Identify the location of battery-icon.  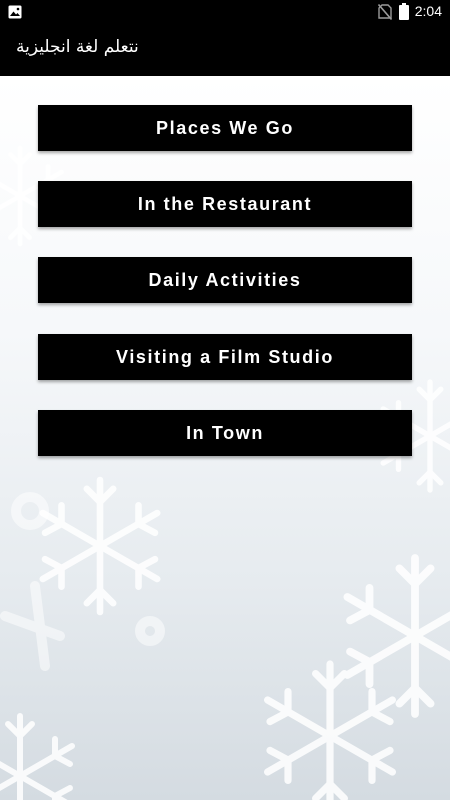
(404, 14).